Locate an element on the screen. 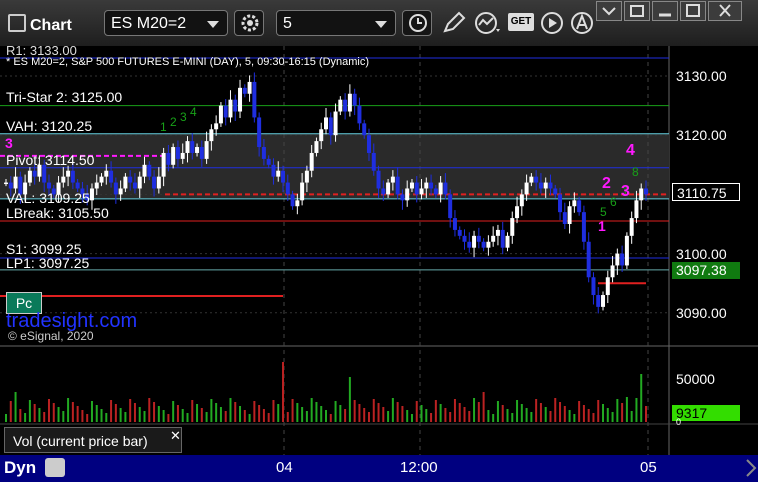 Image resolution: width=758 pixels, height=482 pixels. scroll-arrow-icon is located at coordinates (751, 468).